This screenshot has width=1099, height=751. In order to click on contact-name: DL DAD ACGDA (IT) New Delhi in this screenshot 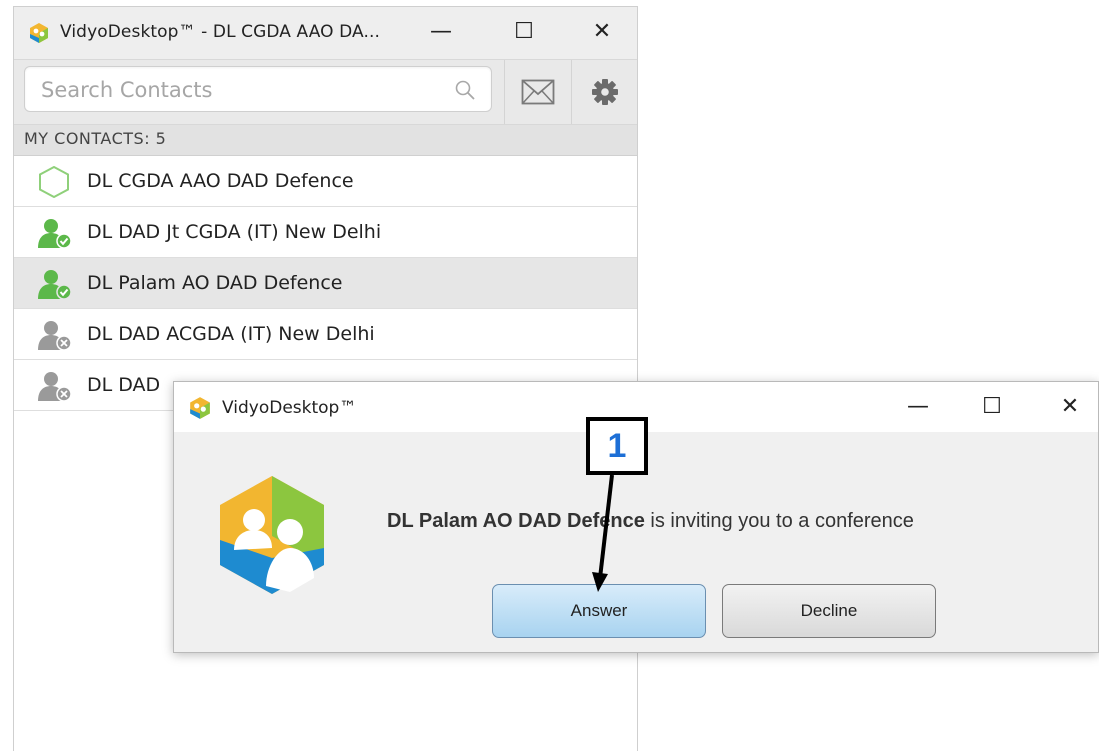, I will do `click(231, 334)`.